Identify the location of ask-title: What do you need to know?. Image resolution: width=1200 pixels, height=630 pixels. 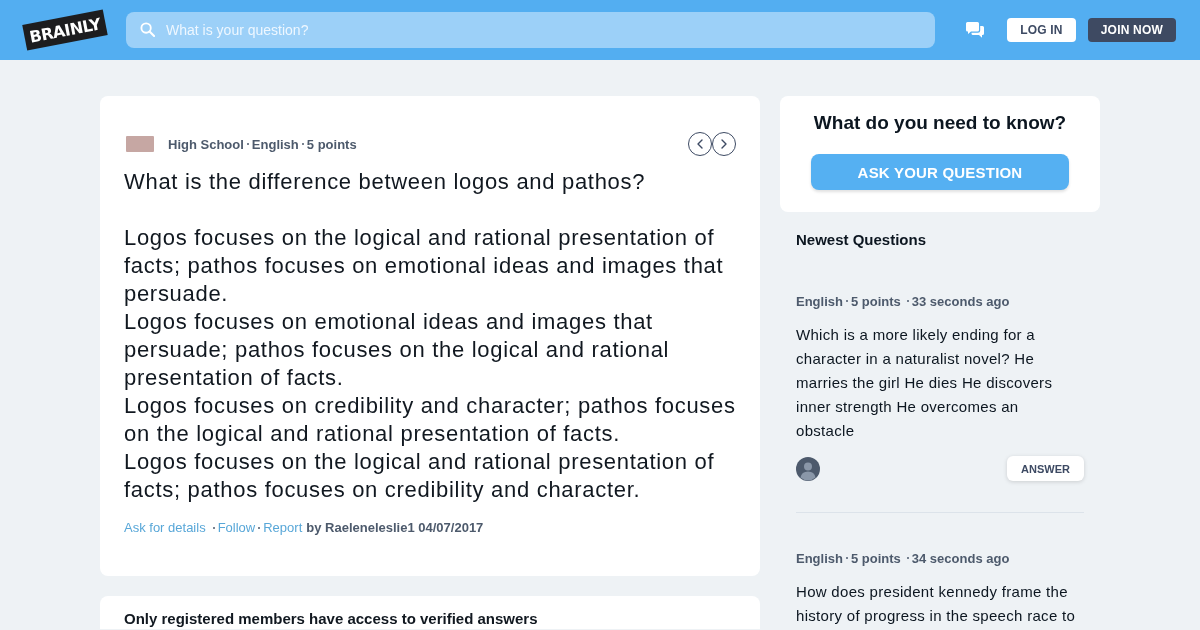
(940, 123).